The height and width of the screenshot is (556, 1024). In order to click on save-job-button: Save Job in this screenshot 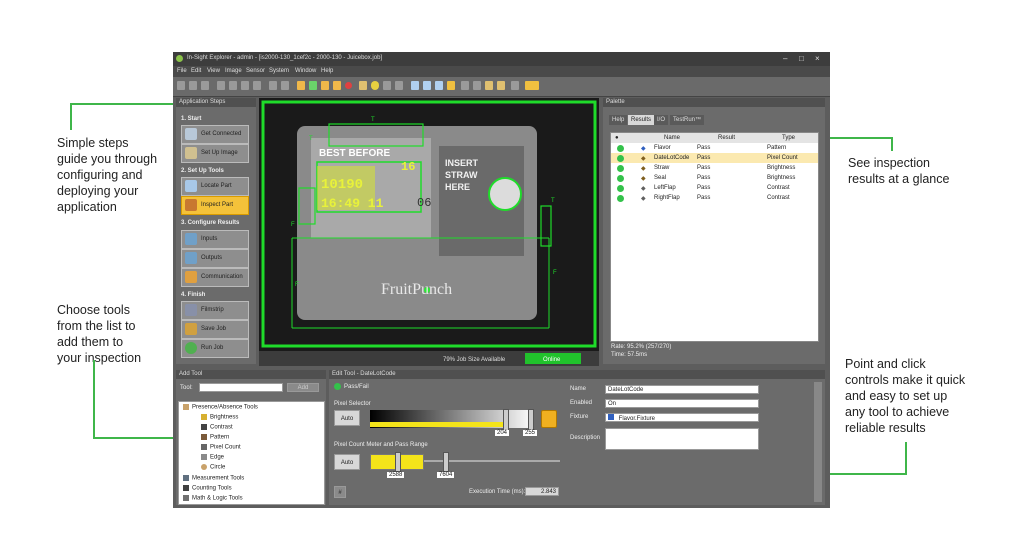, I will do `click(215, 329)`.